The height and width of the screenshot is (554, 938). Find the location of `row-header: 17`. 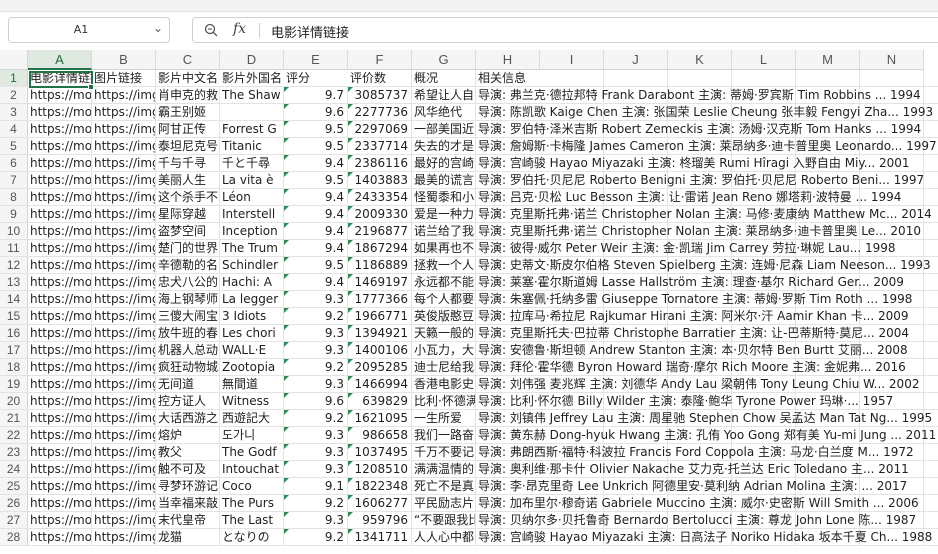

row-header: 17 is located at coordinates (14, 350).